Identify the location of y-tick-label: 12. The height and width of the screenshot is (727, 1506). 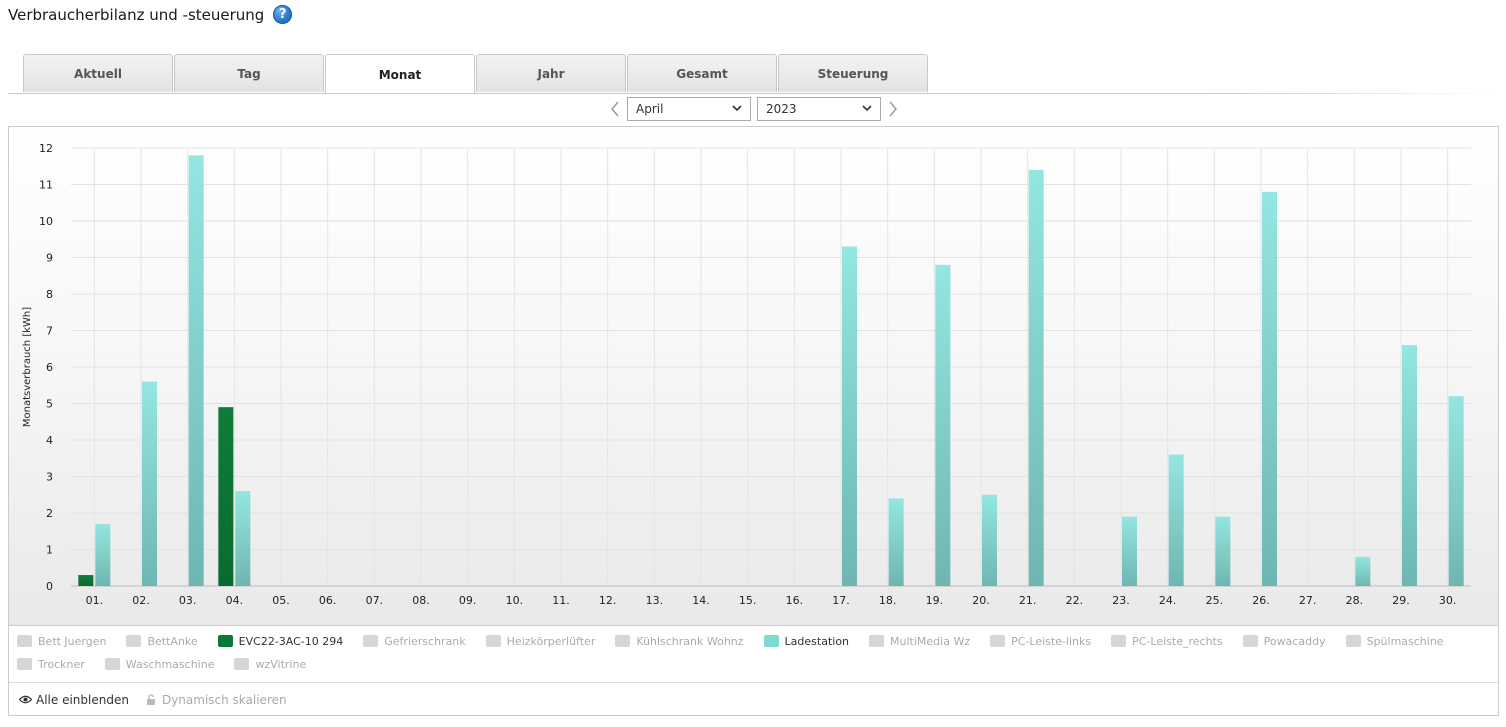
(46, 148).